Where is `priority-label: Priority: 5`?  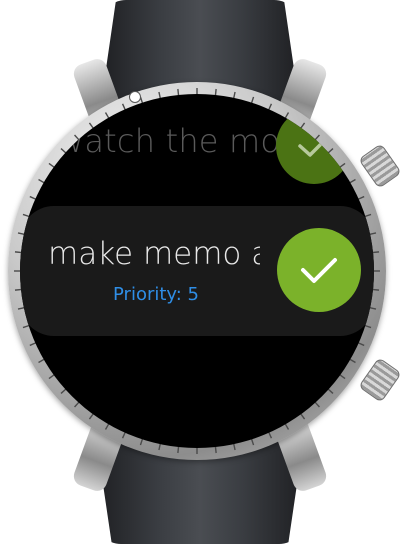
priority-label: Priority: 5 is located at coordinates (156, 294).